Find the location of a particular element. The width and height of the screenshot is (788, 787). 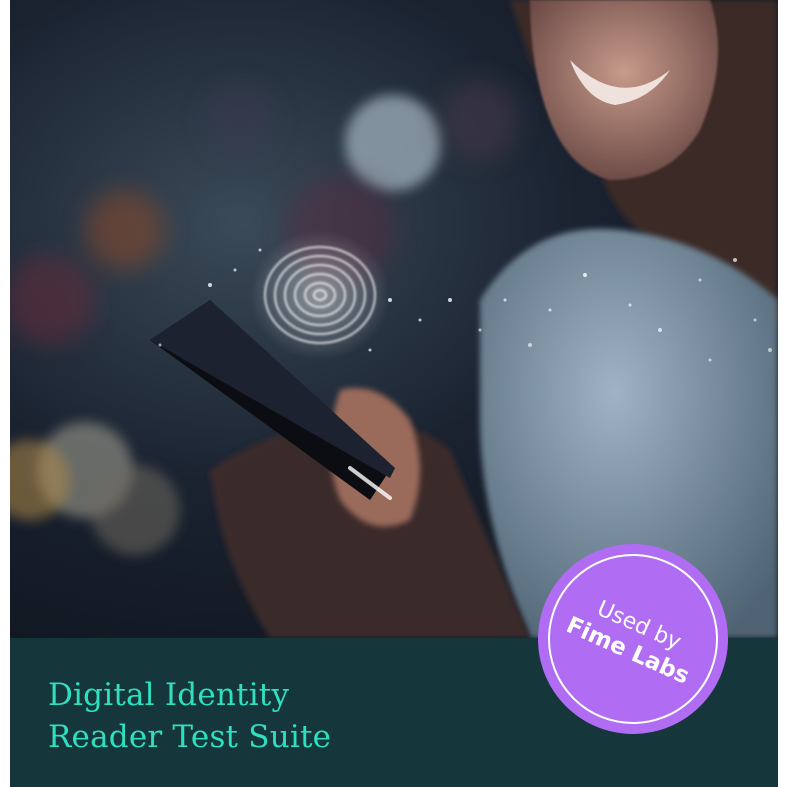

product-title-line-2: Reader Test Suite is located at coordinates (190, 737).